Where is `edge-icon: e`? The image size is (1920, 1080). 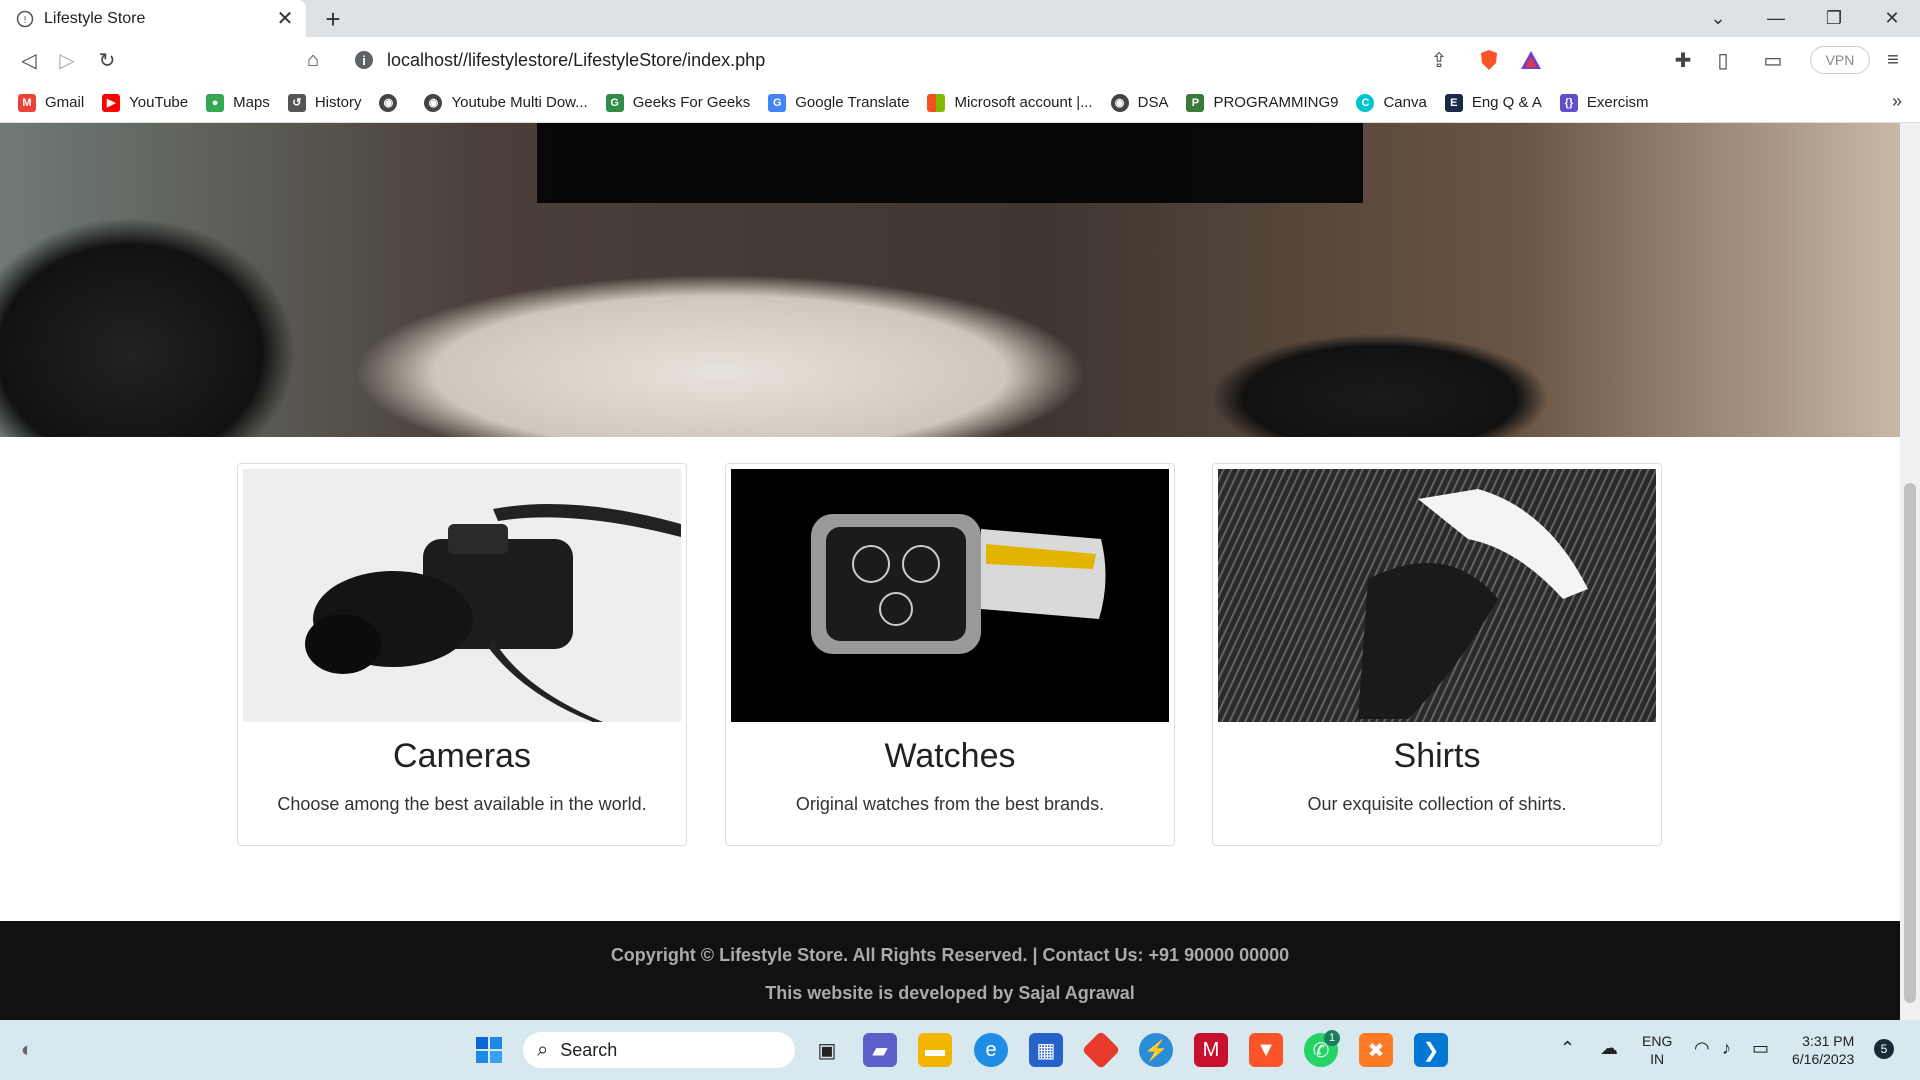
edge-icon: e is located at coordinates (991, 1050).